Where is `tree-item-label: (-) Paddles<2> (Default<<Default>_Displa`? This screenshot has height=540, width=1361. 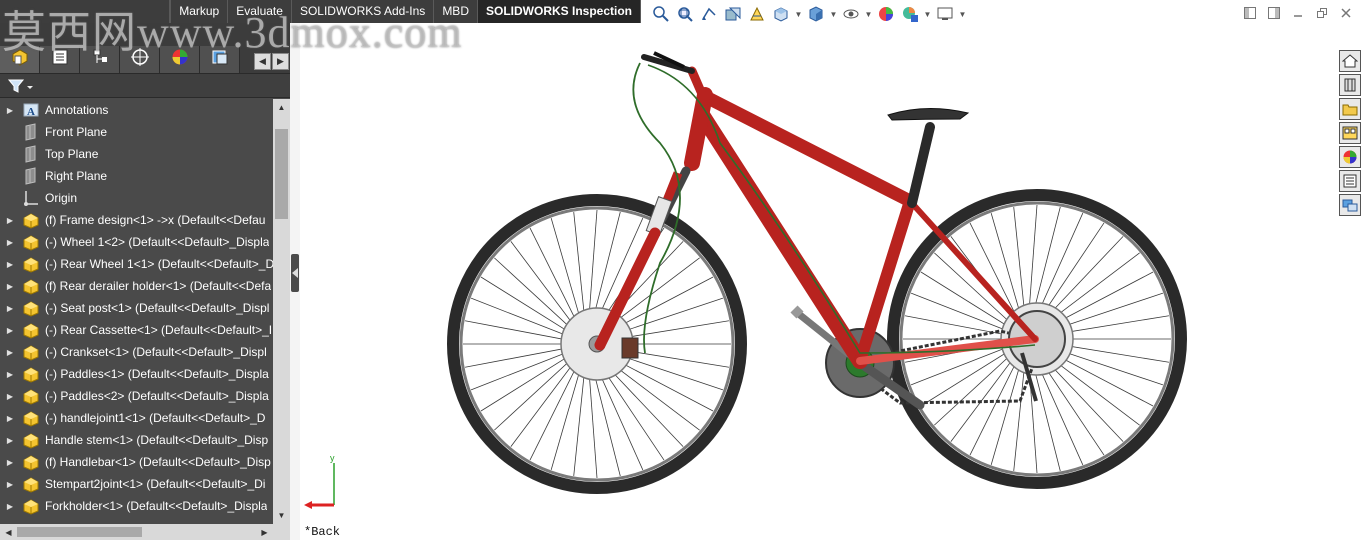 tree-item-label: (-) Paddles<2> (Default<<Default>_Displa is located at coordinates (157, 396).